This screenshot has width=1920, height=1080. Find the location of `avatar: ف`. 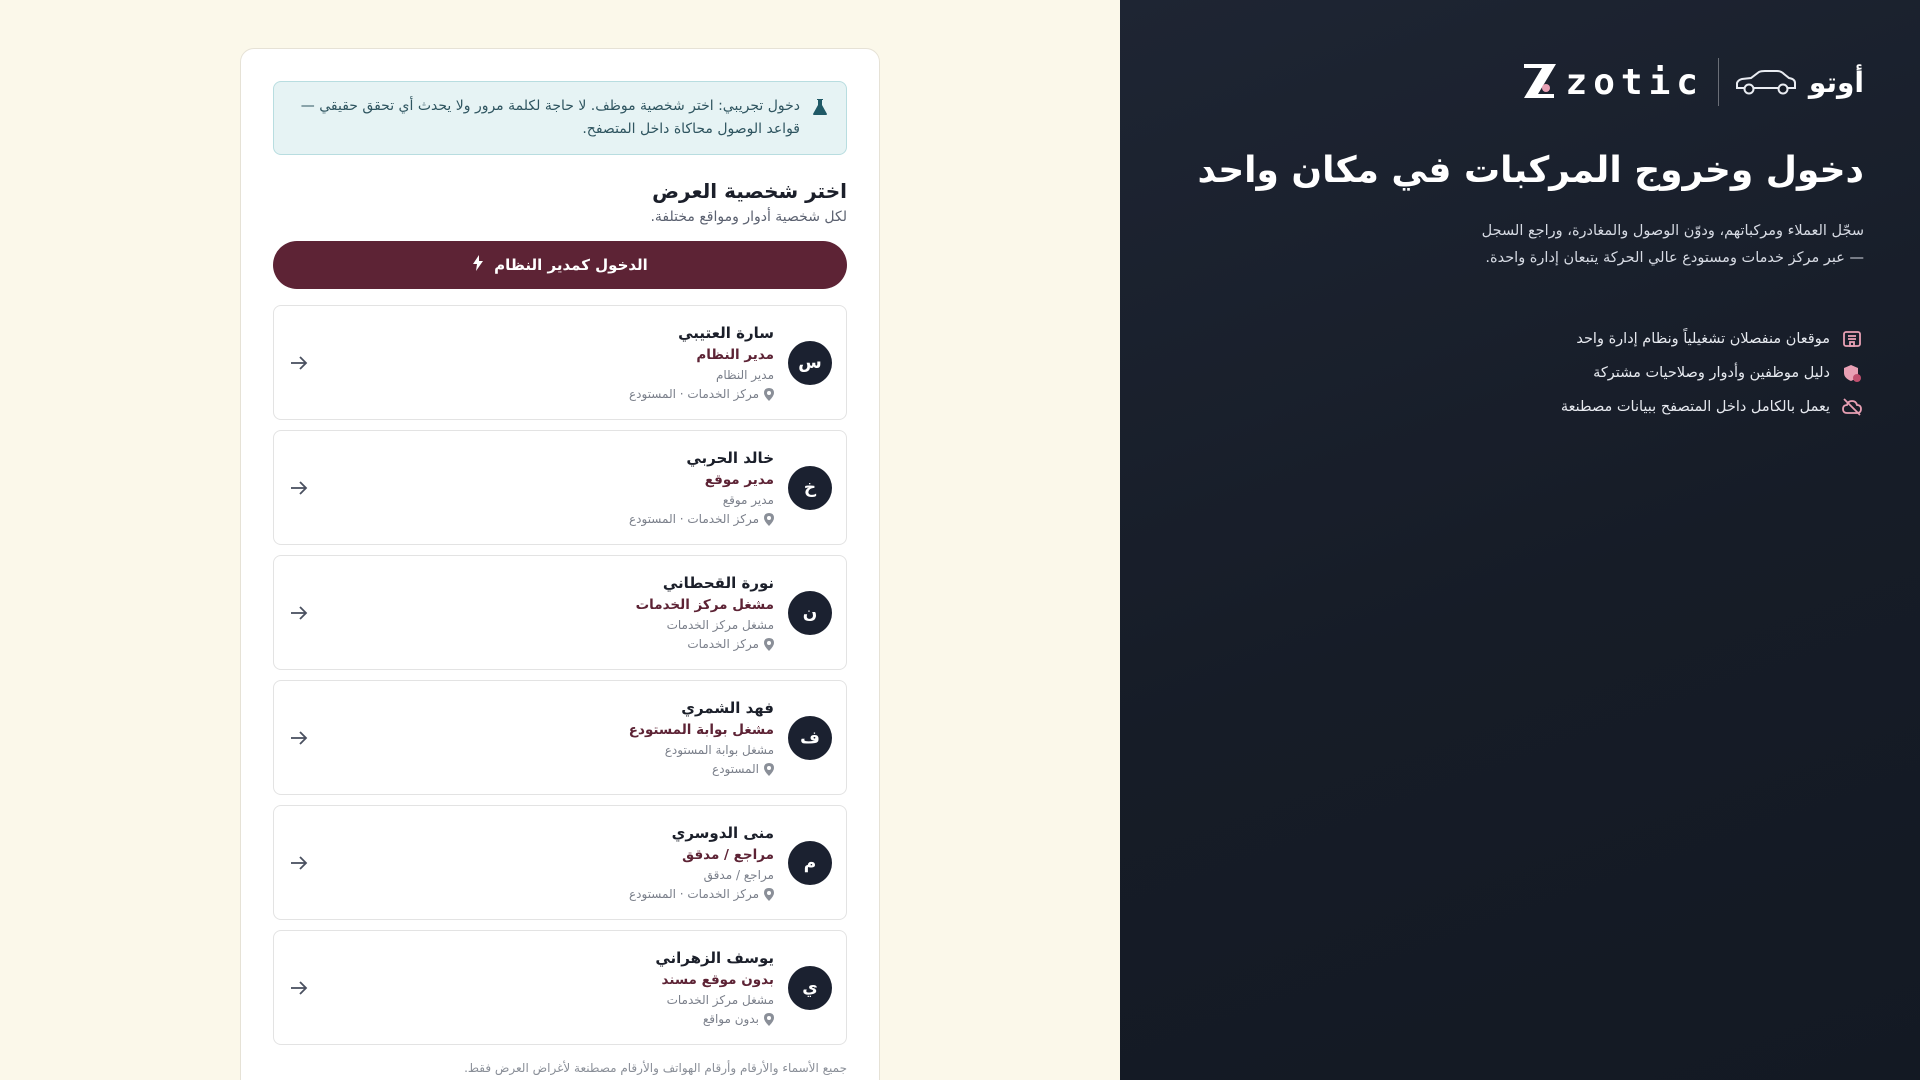

avatar: ف is located at coordinates (810, 737).